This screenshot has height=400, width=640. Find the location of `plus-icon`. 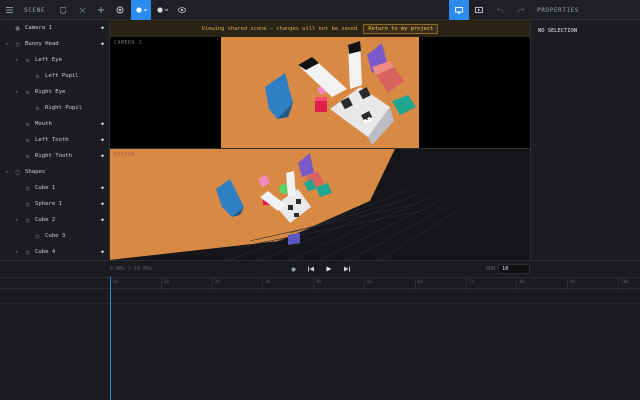

plus-icon is located at coordinates (101, 10).